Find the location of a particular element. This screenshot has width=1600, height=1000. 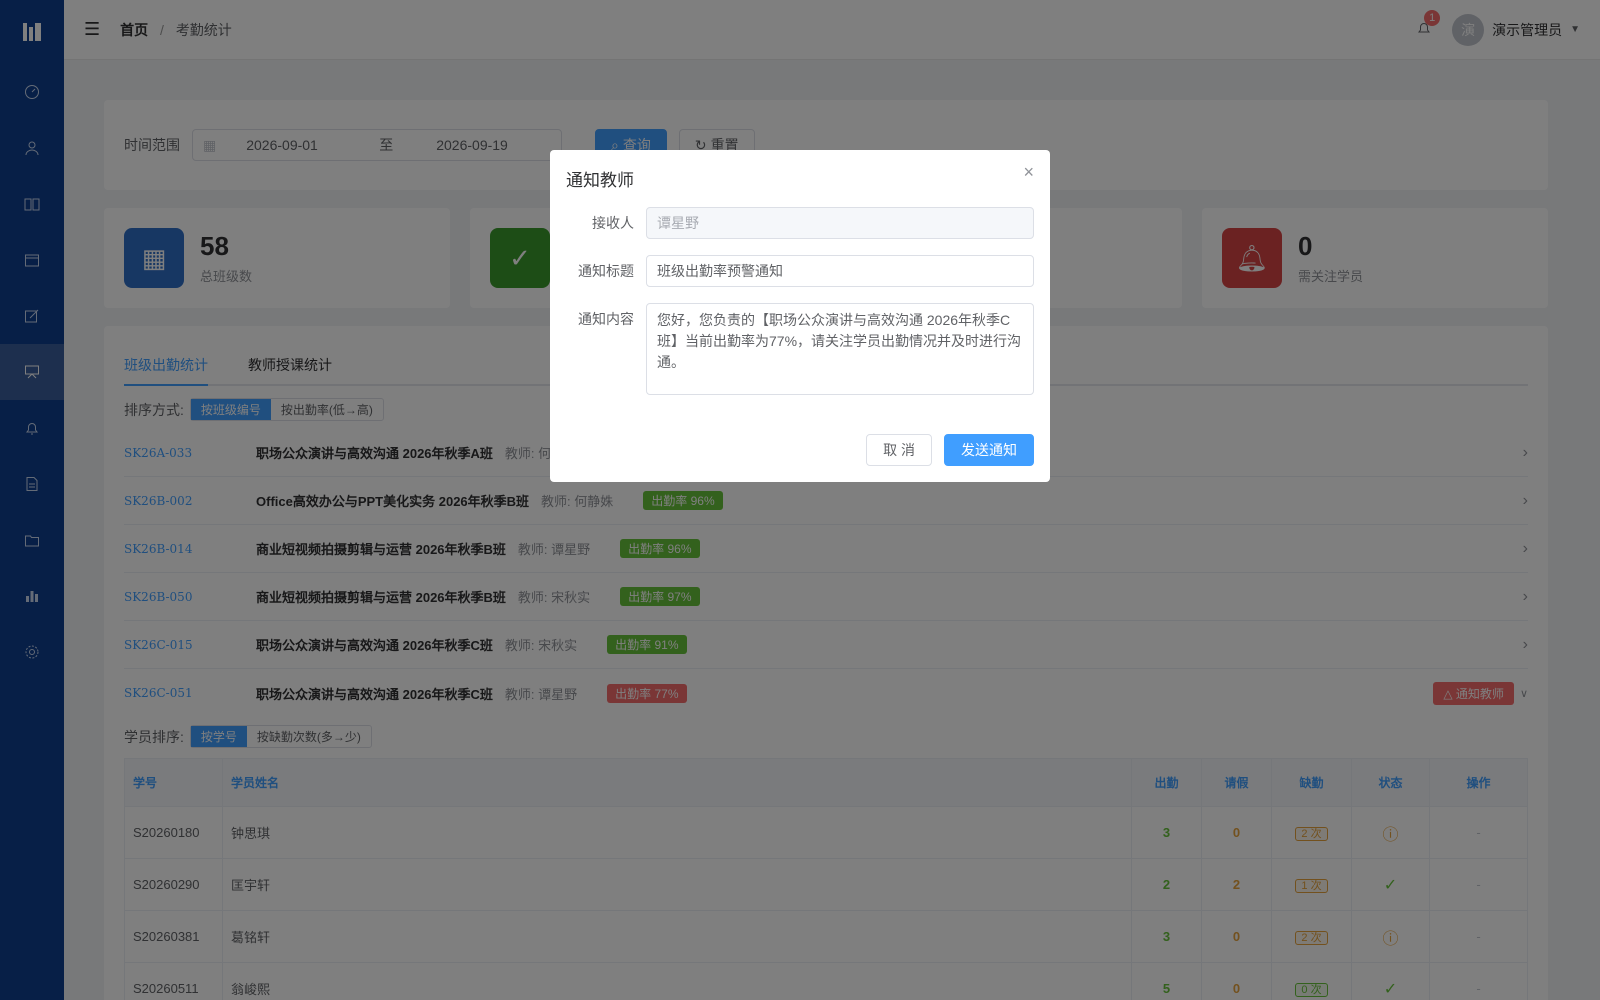

recipient-field: 谭星野 is located at coordinates (840, 223).